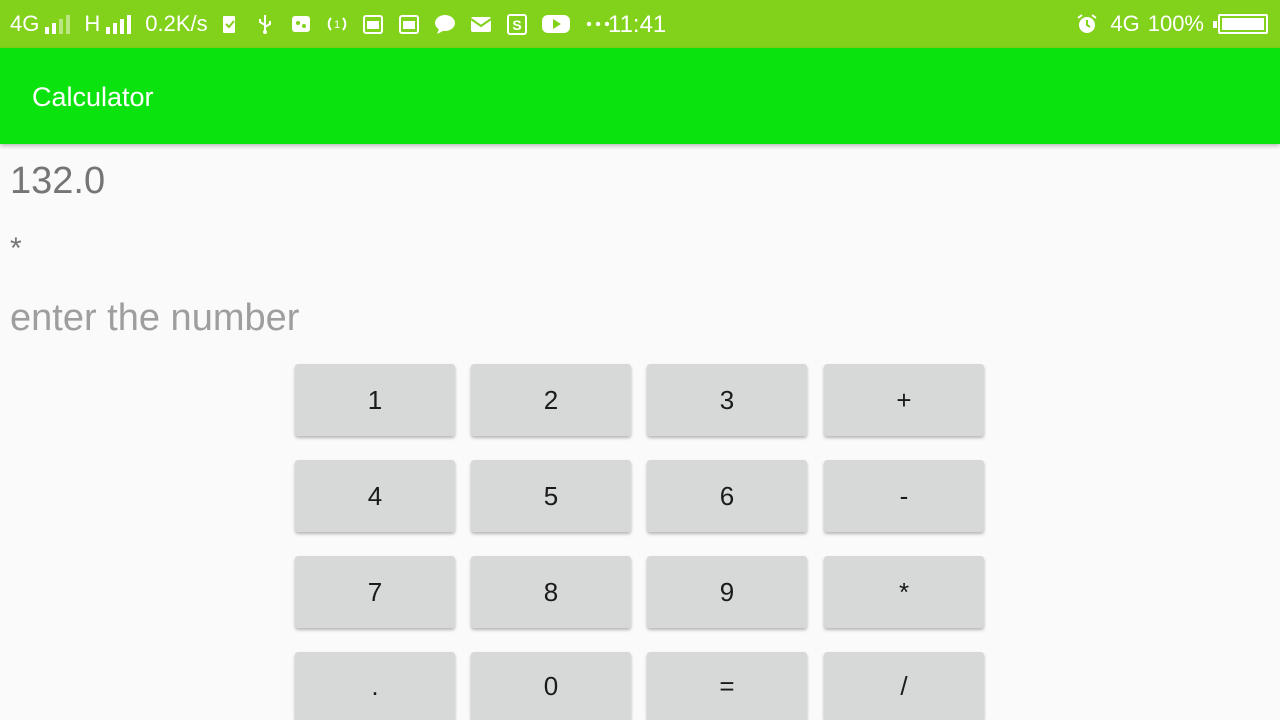 The width and height of the screenshot is (1280, 720). Describe the element at coordinates (310, 318) in the screenshot. I see `number-input` at that location.